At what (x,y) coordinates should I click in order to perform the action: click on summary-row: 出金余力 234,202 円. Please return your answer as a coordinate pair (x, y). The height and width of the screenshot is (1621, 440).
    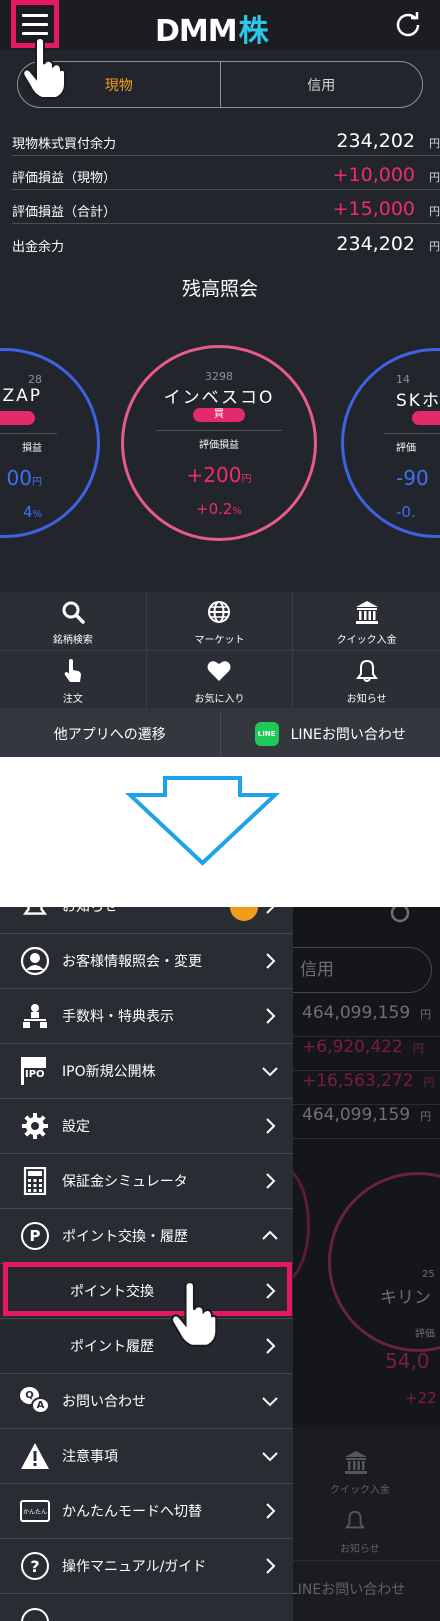
    Looking at the image, I should click on (226, 241).